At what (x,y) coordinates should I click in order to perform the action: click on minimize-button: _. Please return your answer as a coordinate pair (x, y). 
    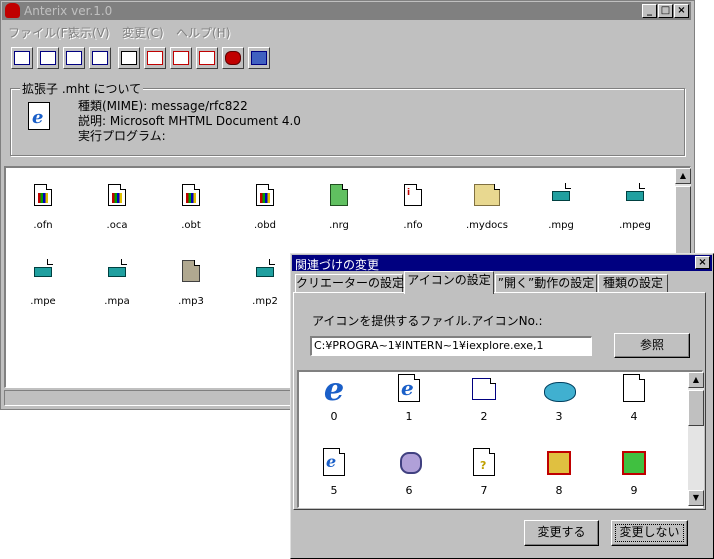
    Looking at the image, I should click on (649, 11).